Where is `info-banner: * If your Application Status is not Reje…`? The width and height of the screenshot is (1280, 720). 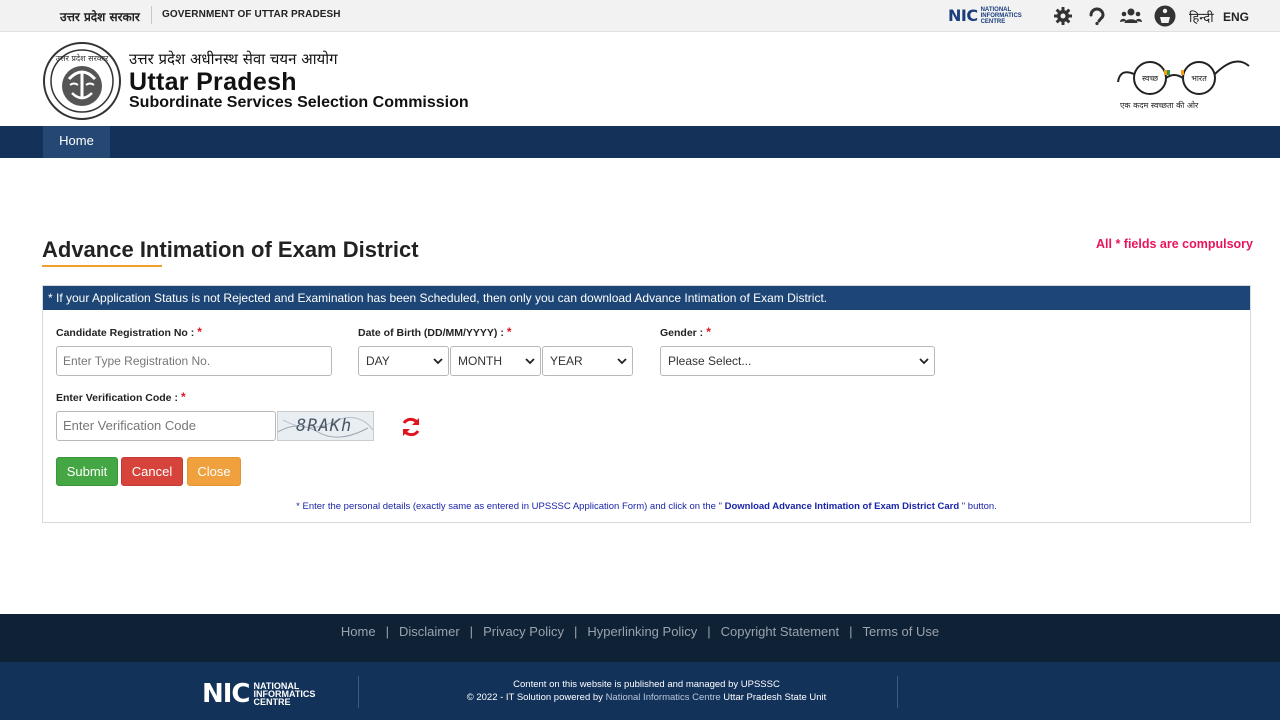 info-banner: * If your Application Status is not Reje… is located at coordinates (646, 298).